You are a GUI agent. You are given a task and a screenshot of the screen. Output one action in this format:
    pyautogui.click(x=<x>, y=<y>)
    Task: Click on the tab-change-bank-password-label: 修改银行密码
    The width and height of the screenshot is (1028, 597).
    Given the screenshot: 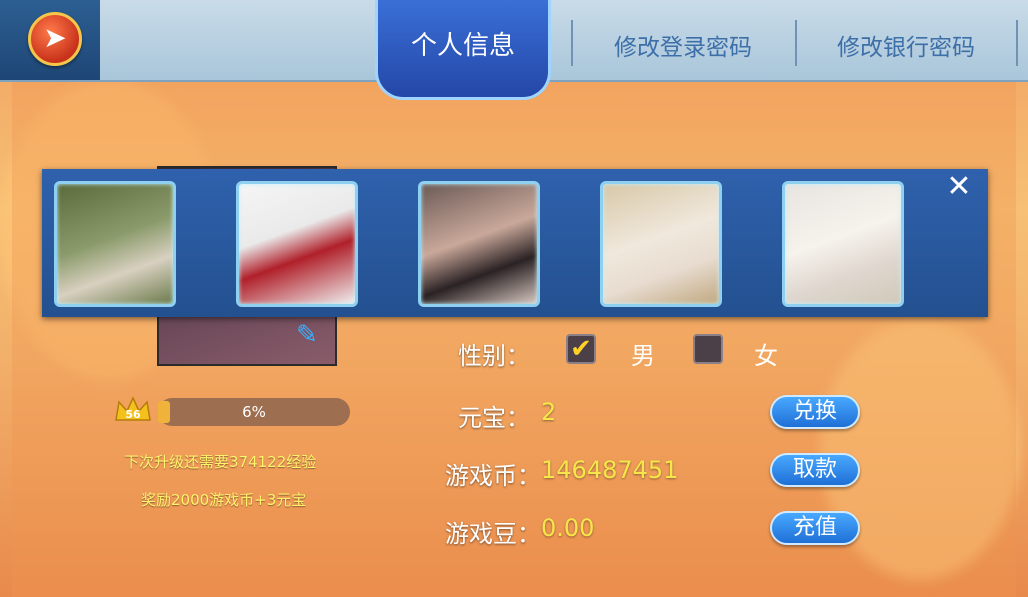 What is the action you would take?
    pyautogui.click(x=906, y=48)
    